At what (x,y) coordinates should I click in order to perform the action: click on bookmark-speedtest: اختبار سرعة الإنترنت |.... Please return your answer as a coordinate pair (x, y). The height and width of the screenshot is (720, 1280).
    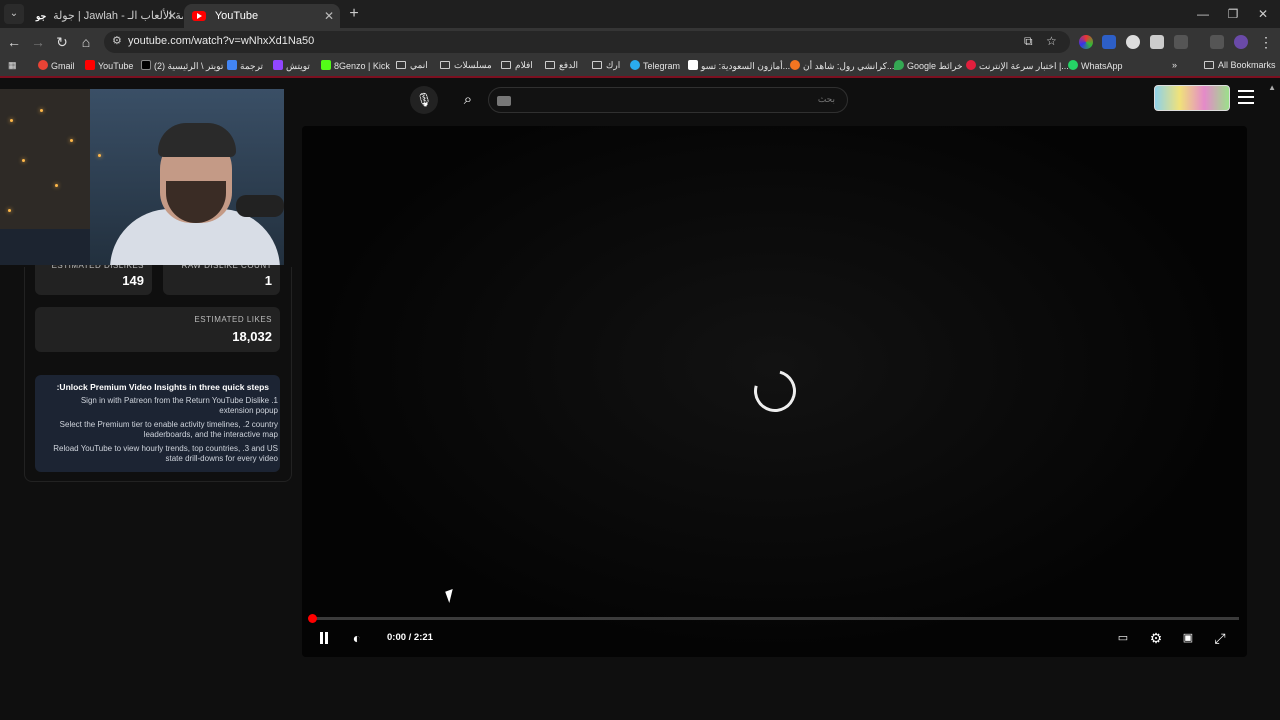
    Looking at the image, I should click on (1017, 66).